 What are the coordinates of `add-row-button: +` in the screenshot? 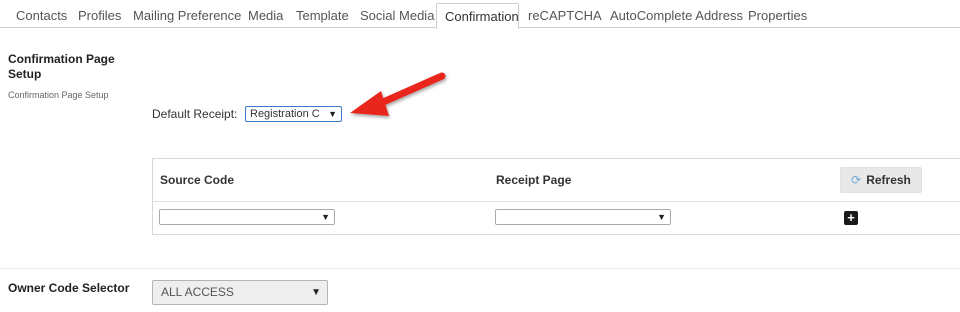 It's located at (851, 218).